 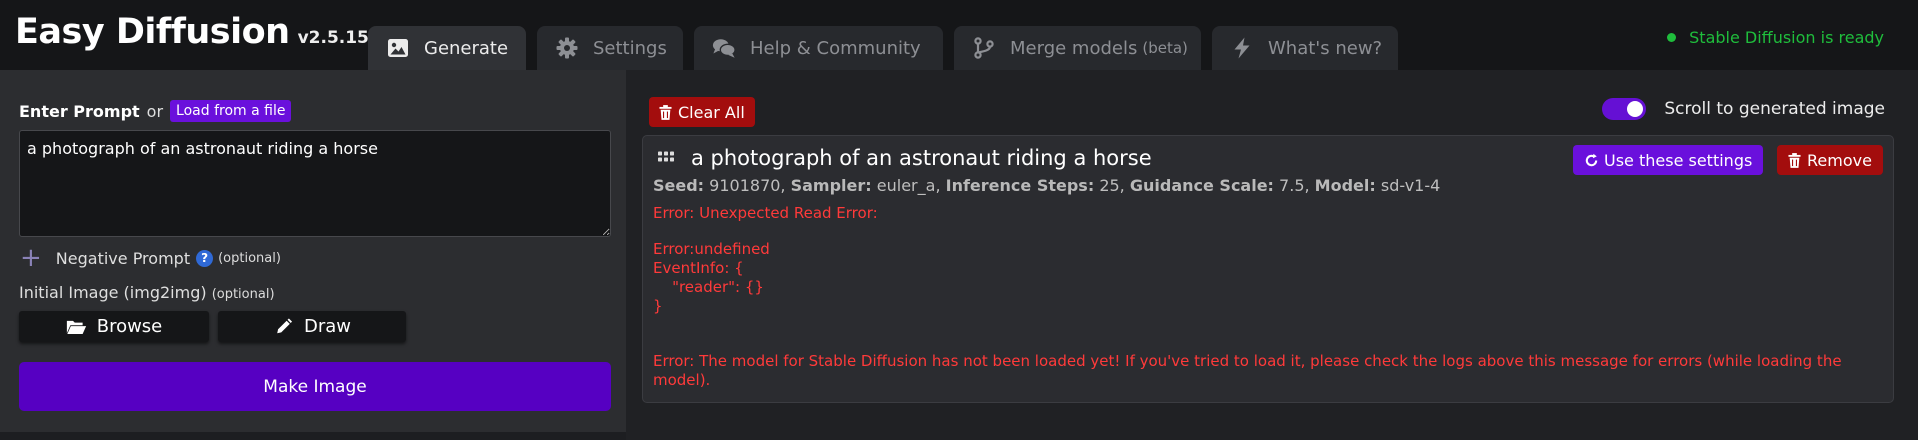 I want to click on model-value: sd-v1-4, so click(x=1410, y=185).